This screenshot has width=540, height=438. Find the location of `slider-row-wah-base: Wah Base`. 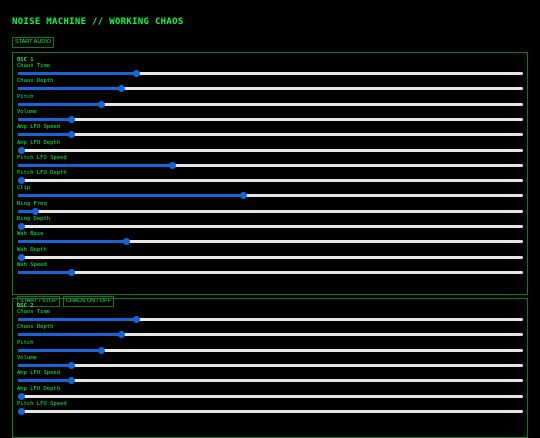

slider-row-wah-base: Wah Base is located at coordinates (270, 238).